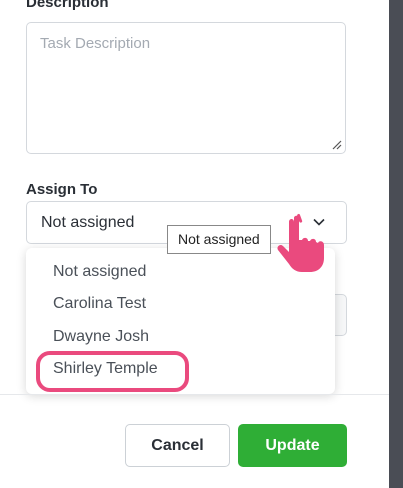 This screenshot has height=488, width=403. What do you see at coordinates (194, 394) in the screenshot?
I see `footer-divider` at bounding box center [194, 394].